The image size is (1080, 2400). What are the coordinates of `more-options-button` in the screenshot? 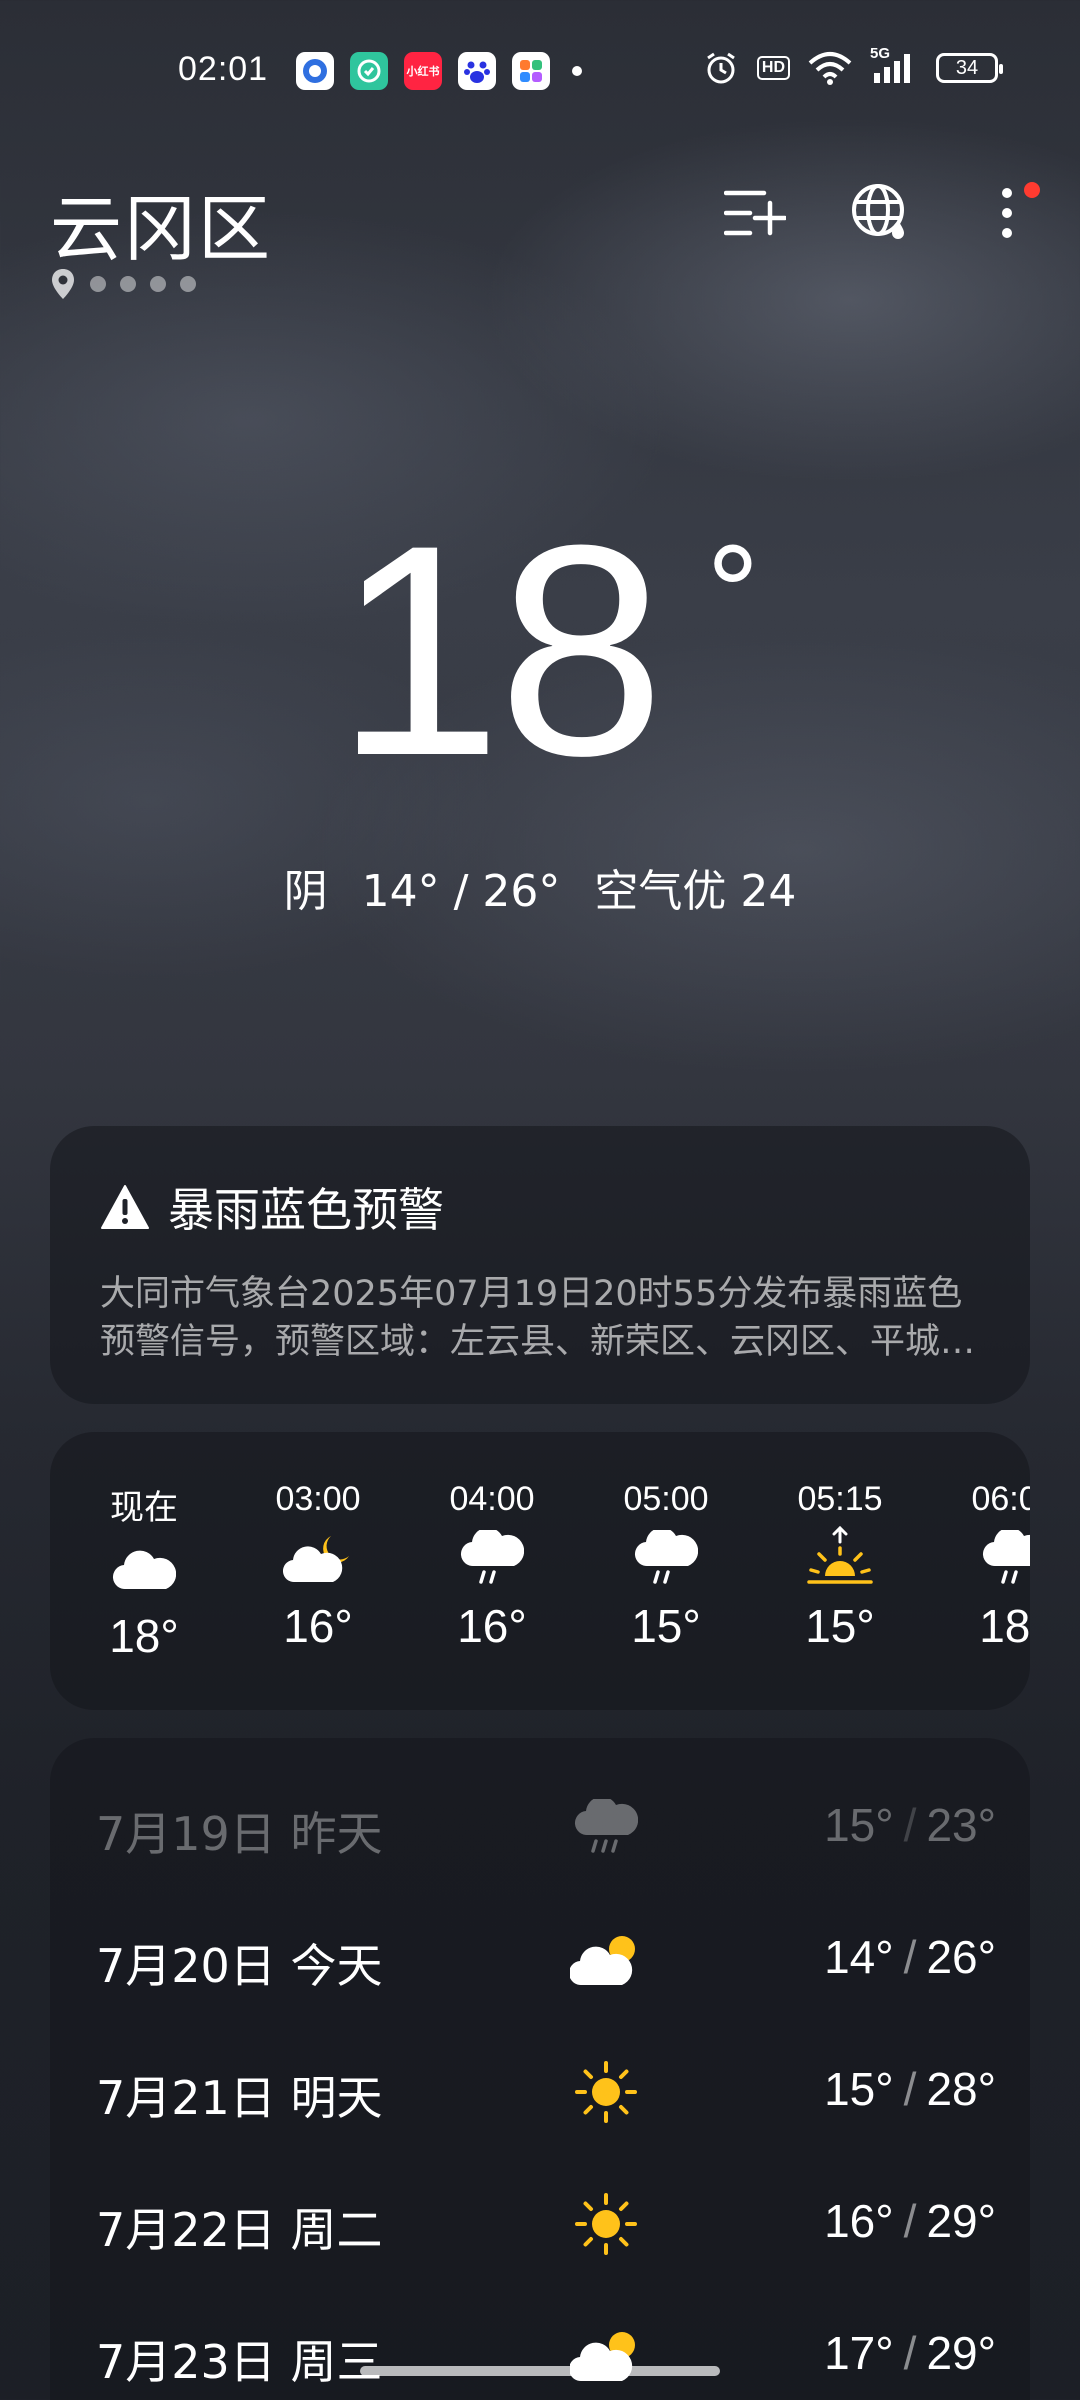 It's located at (1007, 213).